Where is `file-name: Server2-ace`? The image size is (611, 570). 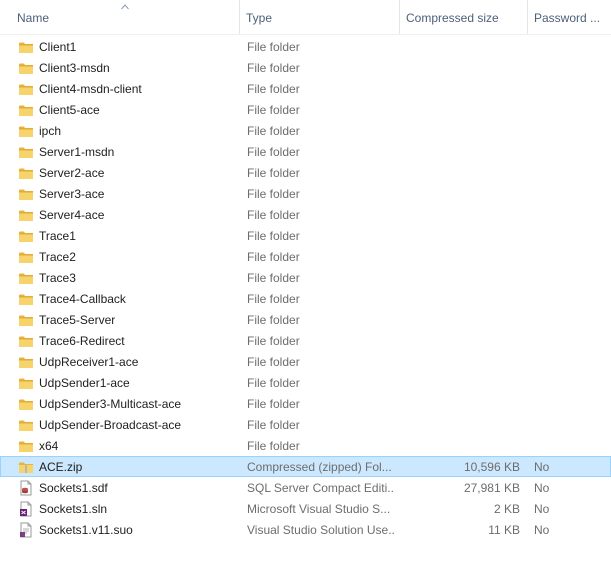 file-name: Server2-ace is located at coordinates (72, 173).